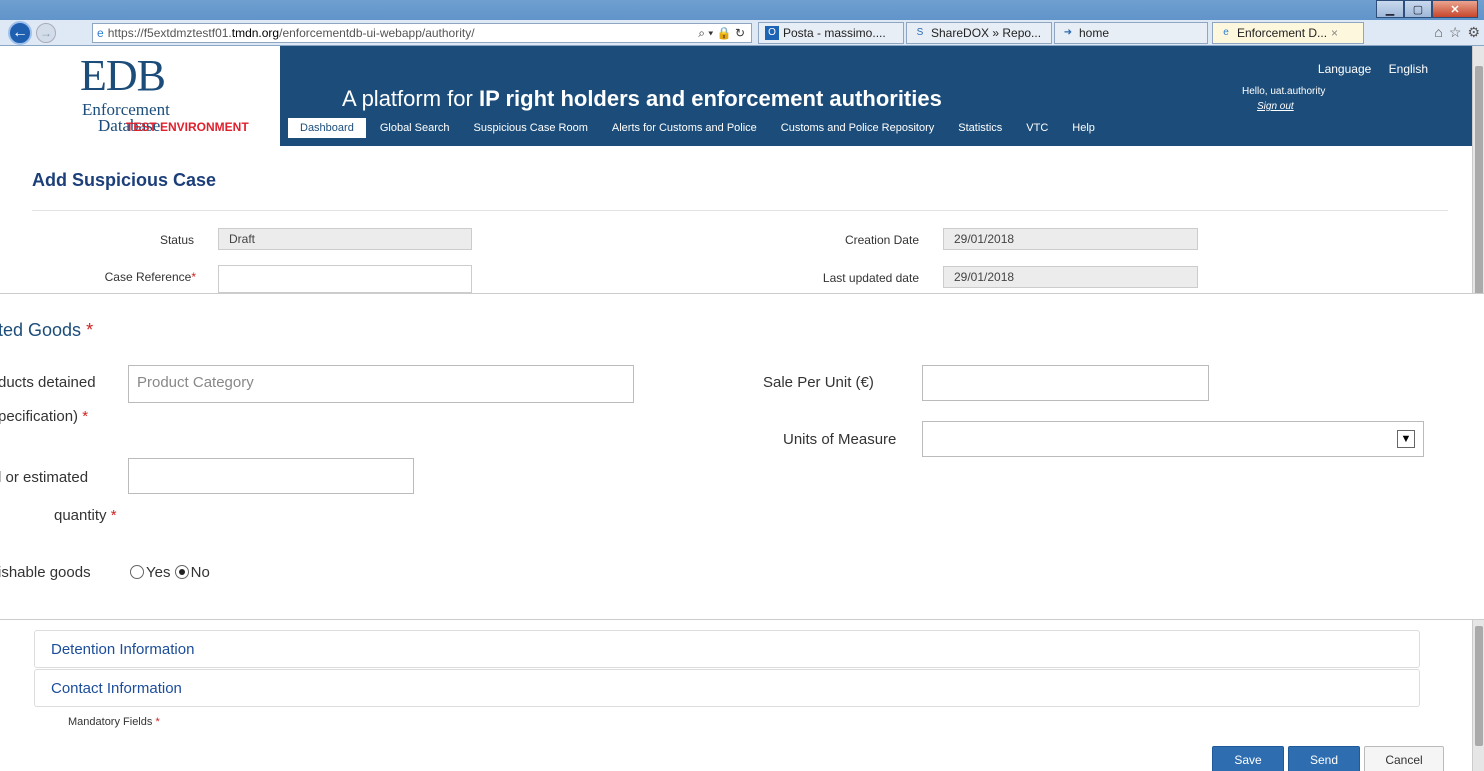 The width and height of the screenshot is (1484, 771). What do you see at coordinates (1248, 758) in the screenshot?
I see `save-button: Save` at bounding box center [1248, 758].